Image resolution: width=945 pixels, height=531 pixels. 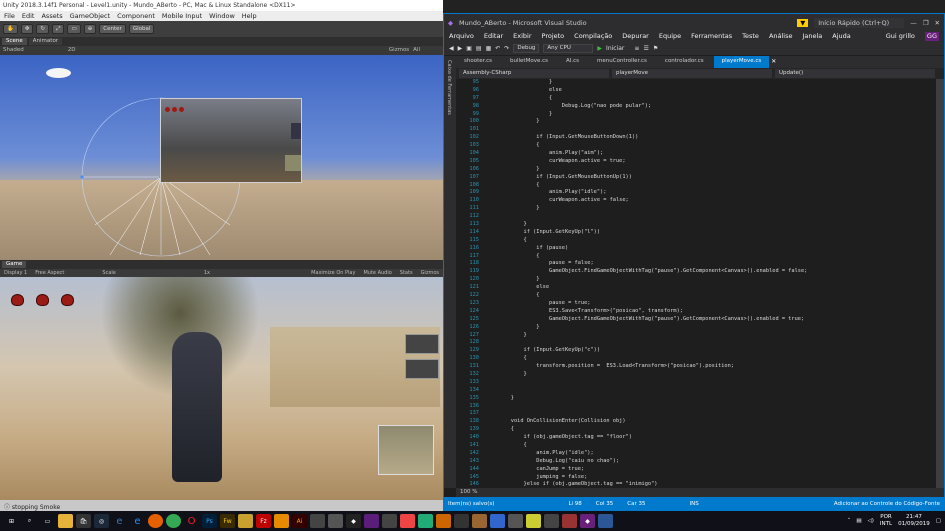 What do you see at coordinates (886, 521) in the screenshot?
I see `keyboard-layout: POR INTL` at bounding box center [886, 521].